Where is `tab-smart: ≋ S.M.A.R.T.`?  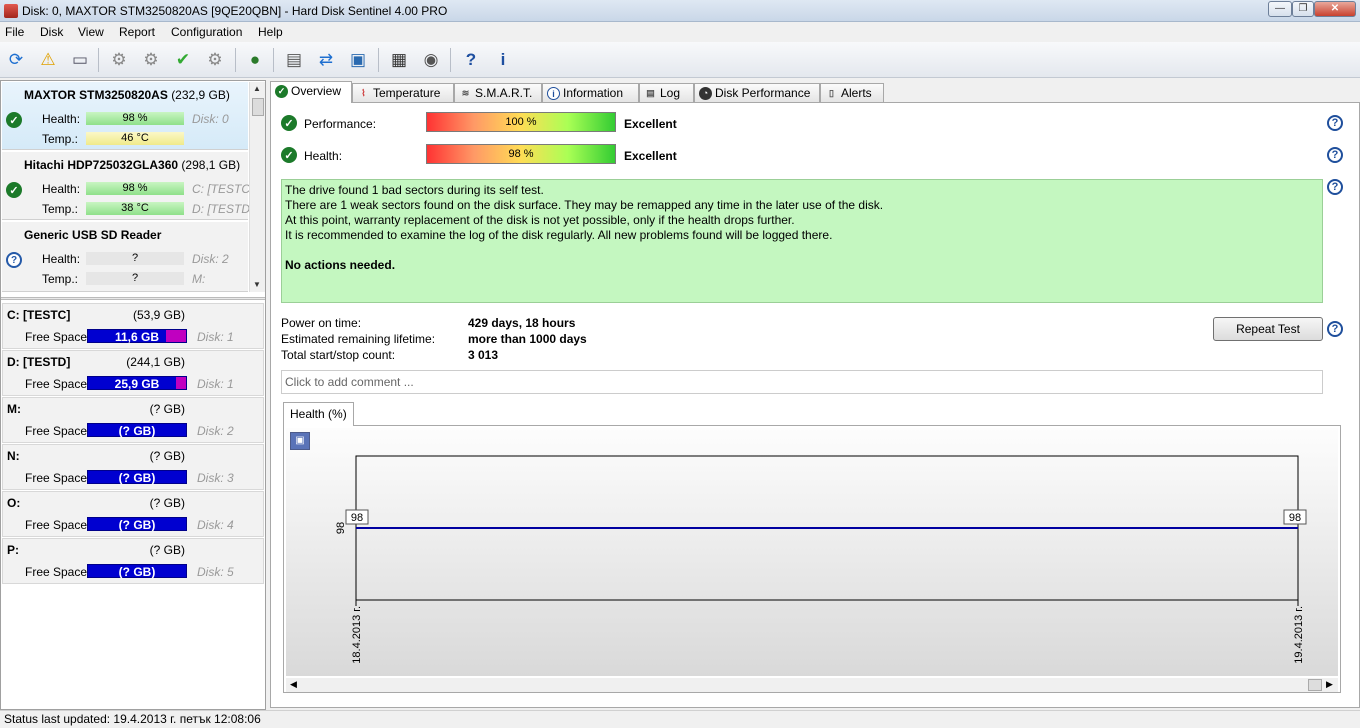 tab-smart: ≋ S.M.A.R.T. is located at coordinates (498, 93).